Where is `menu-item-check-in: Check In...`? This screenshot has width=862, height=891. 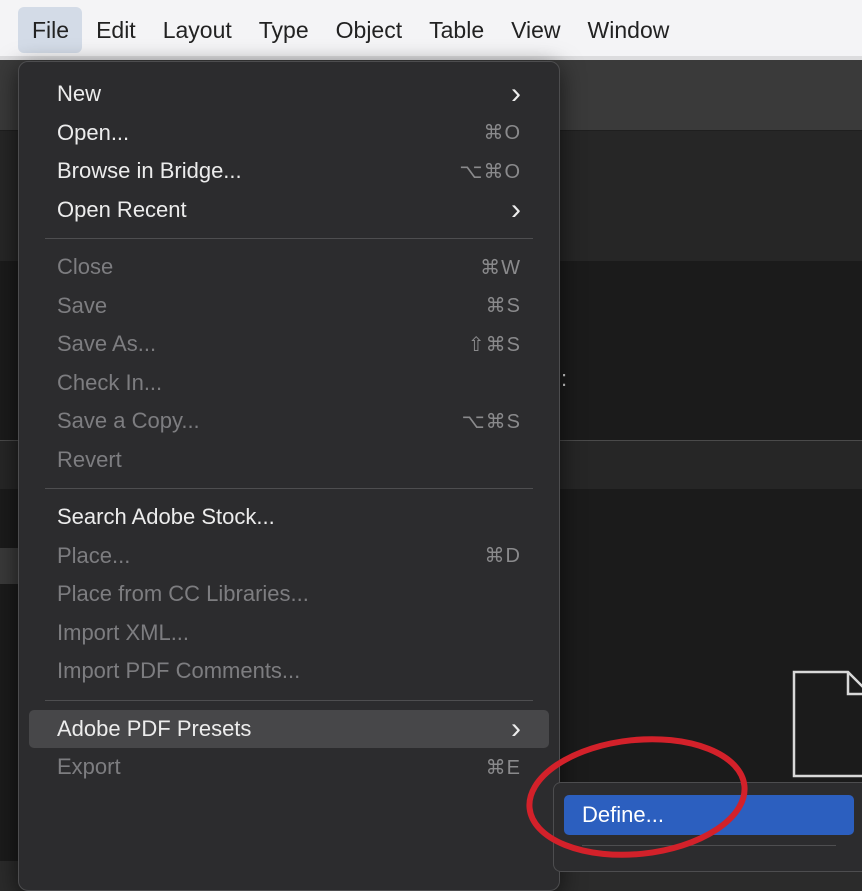 menu-item-check-in: Check In... is located at coordinates (289, 383).